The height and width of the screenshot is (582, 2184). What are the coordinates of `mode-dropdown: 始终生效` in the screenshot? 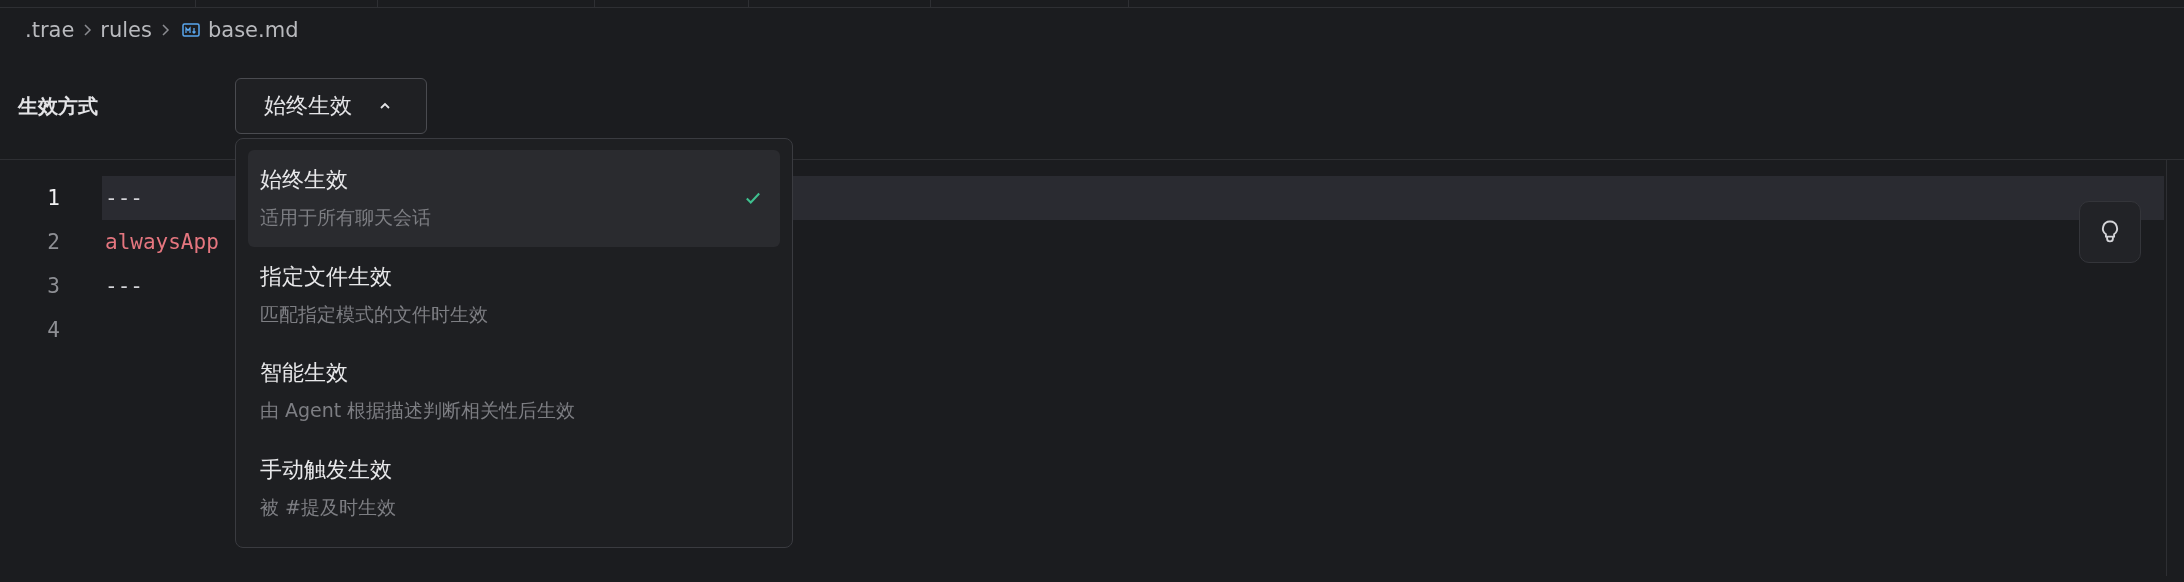 It's located at (331, 106).